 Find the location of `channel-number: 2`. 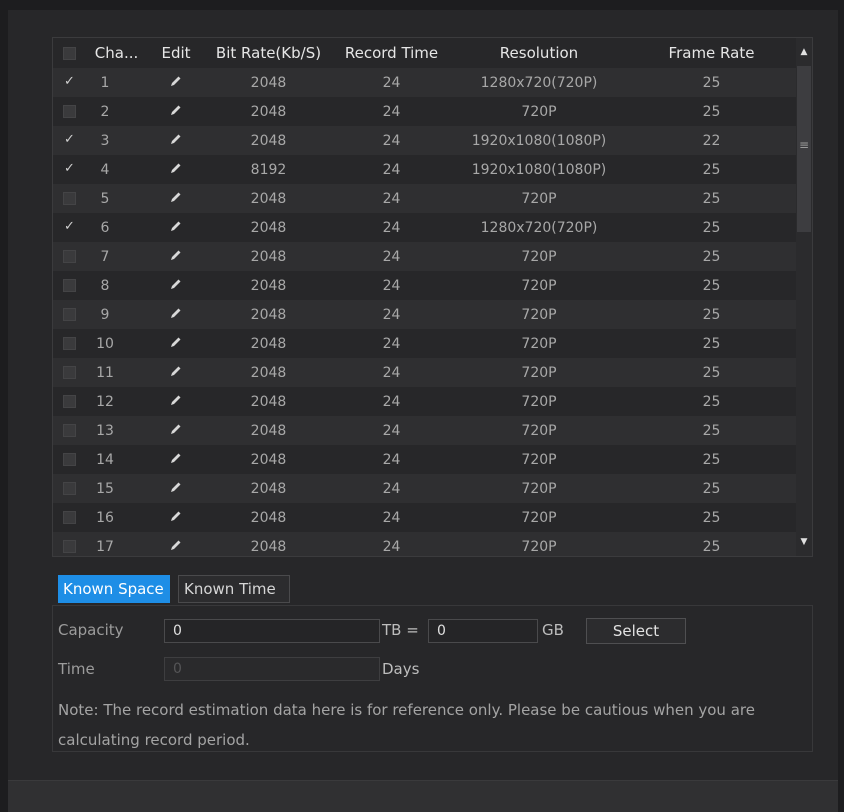

channel-number: 2 is located at coordinates (105, 111).